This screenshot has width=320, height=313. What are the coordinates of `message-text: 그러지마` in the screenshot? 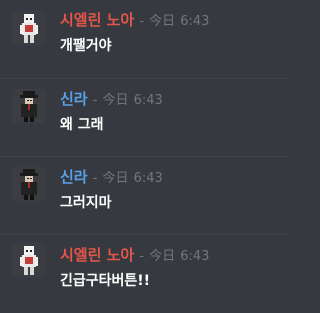 It's located at (86, 203).